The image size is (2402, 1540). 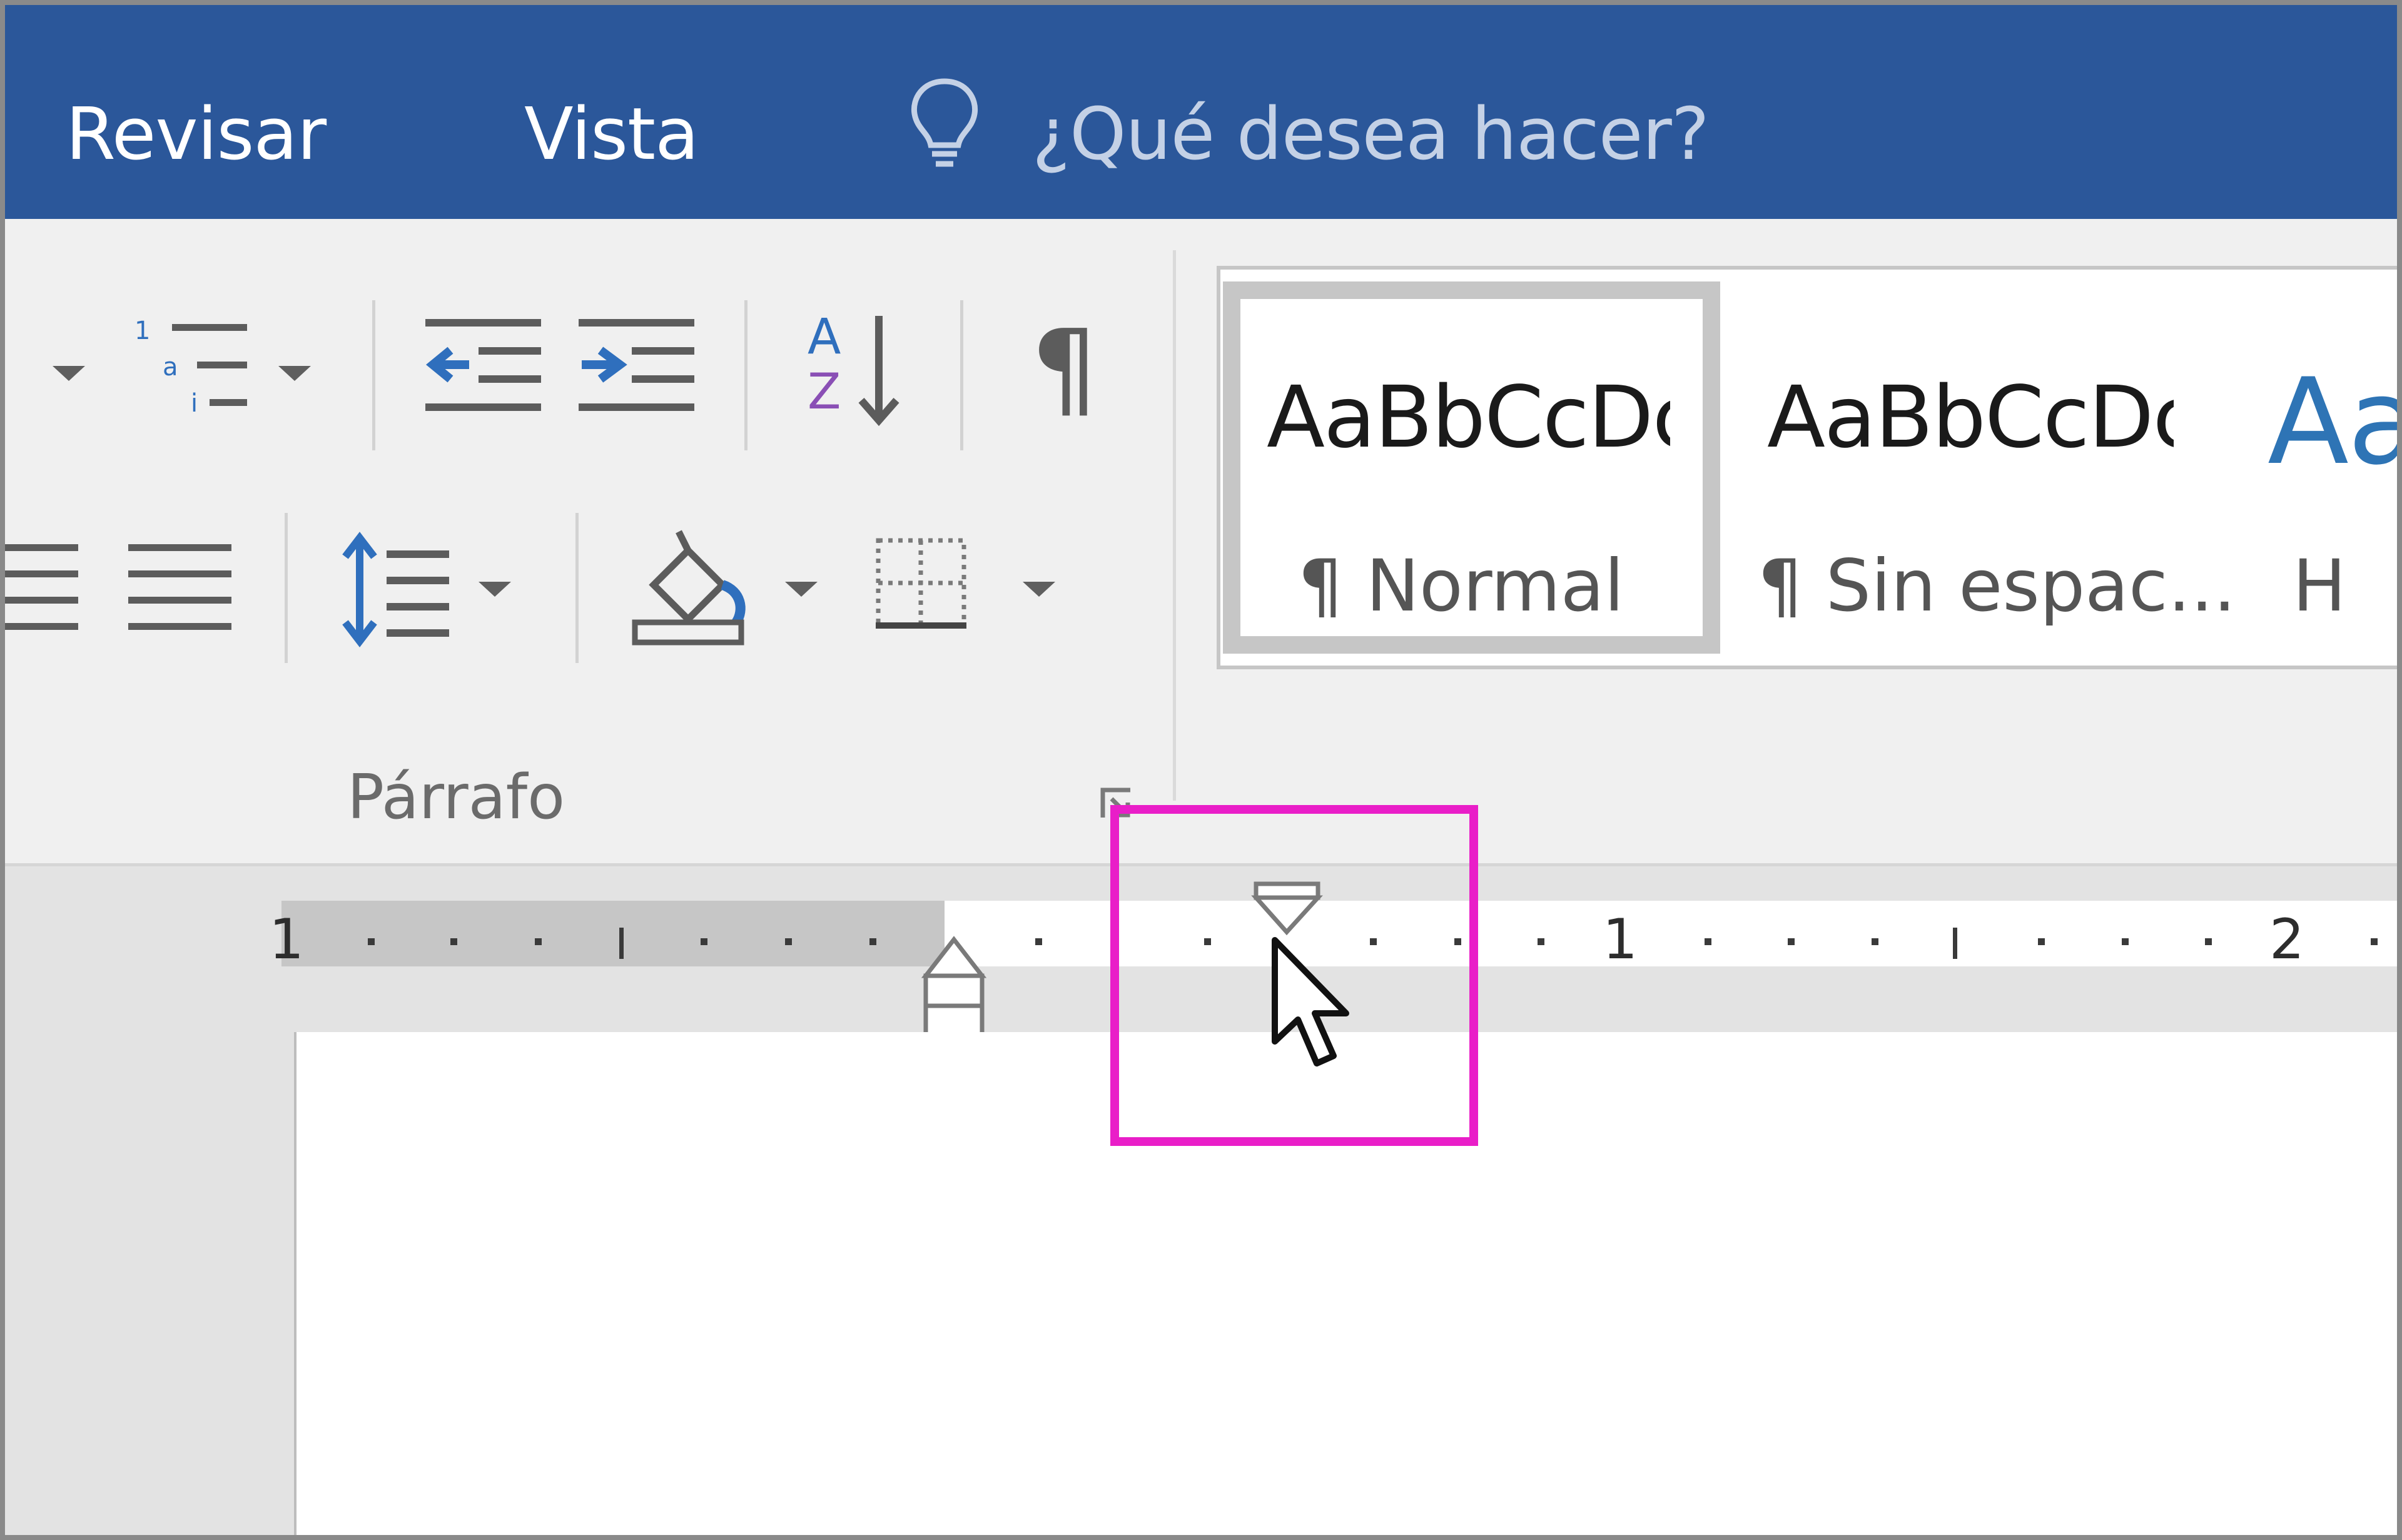 I want to click on multilevel-list-icon: 1 a i, so click(x=197, y=372).